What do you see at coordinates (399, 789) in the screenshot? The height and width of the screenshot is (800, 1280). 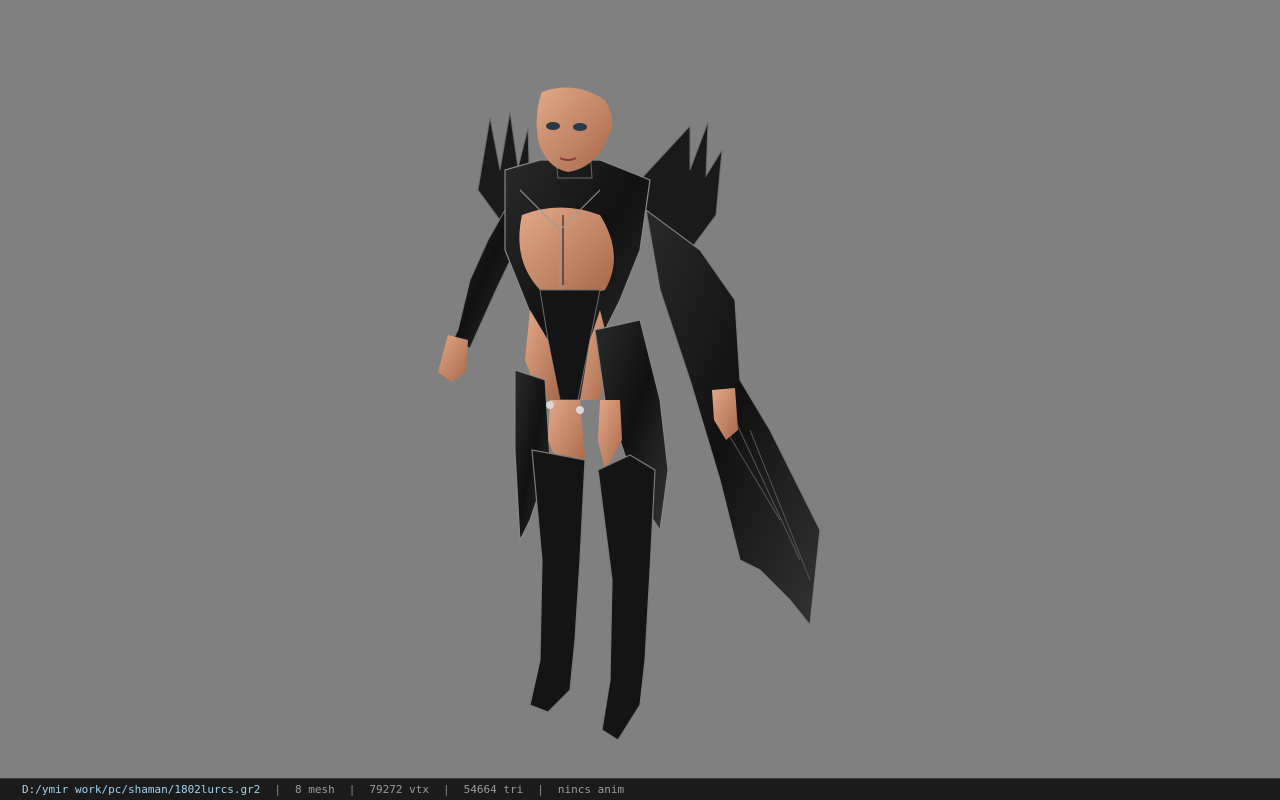 I see `vertex-count: 79272 vtx` at bounding box center [399, 789].